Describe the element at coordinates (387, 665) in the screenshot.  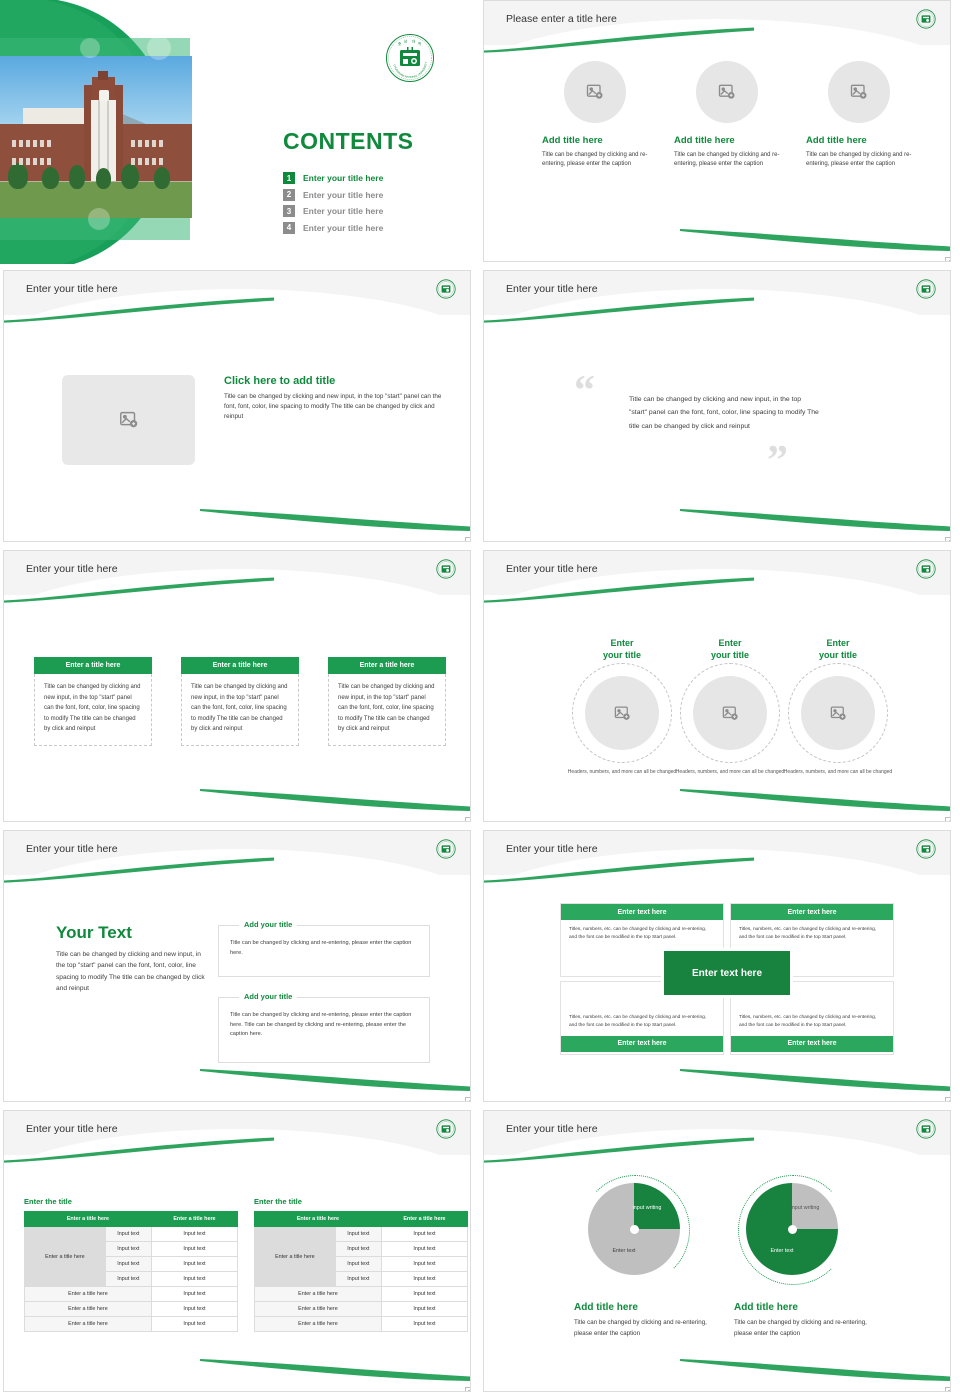
I see `card-title: Enter a title here` at that location.